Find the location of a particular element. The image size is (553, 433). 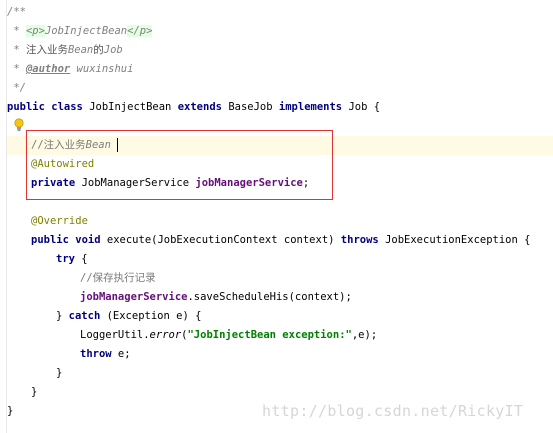

base-class-name: BaseJob is located at coordinates (250, 107).